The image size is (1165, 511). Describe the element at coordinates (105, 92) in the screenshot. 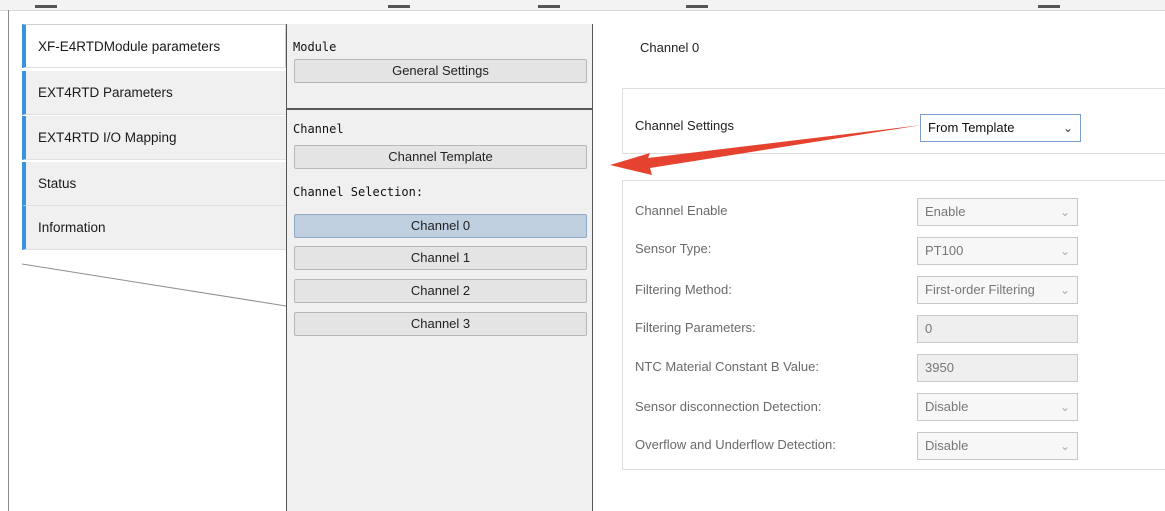

I see `nav-item-label: EXT4RTD Parameters` at that location.